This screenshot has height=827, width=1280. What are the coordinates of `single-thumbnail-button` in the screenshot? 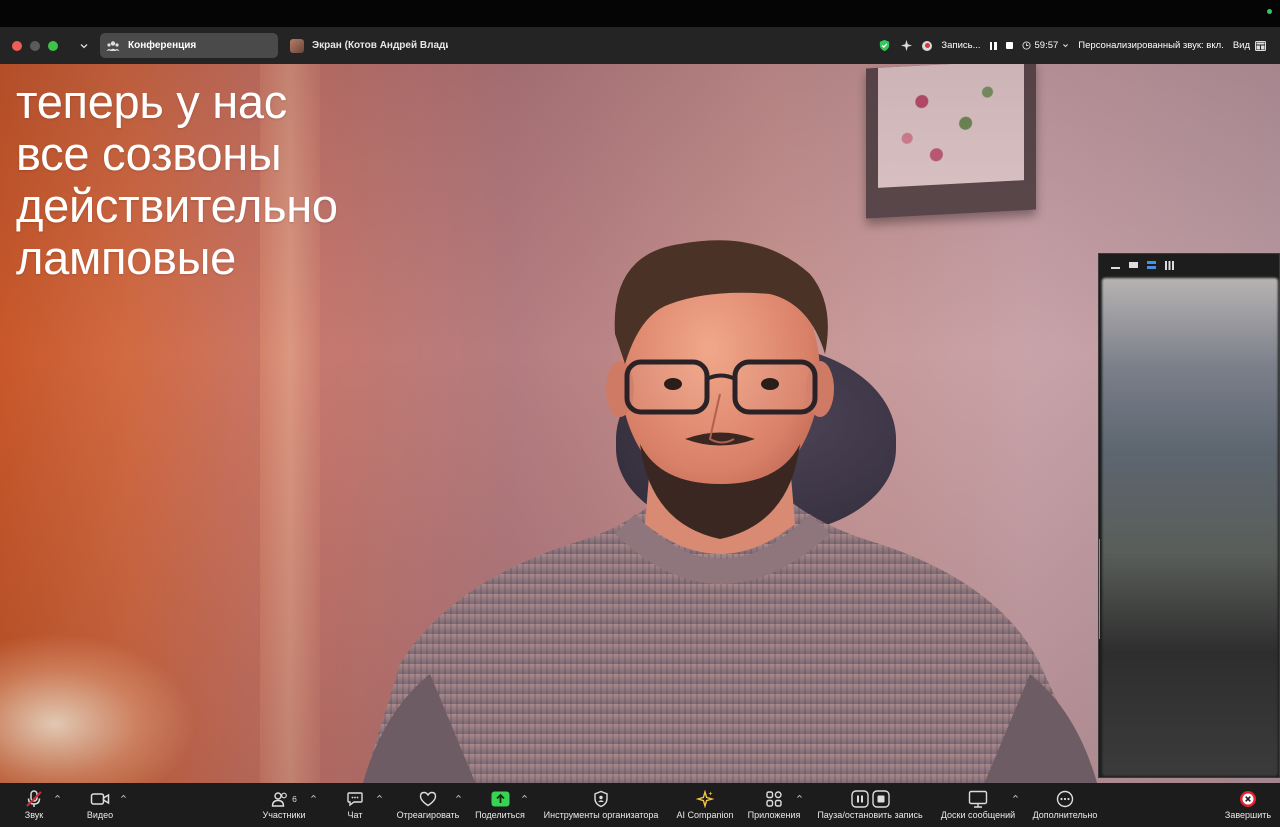 It's located at (1133, 265).